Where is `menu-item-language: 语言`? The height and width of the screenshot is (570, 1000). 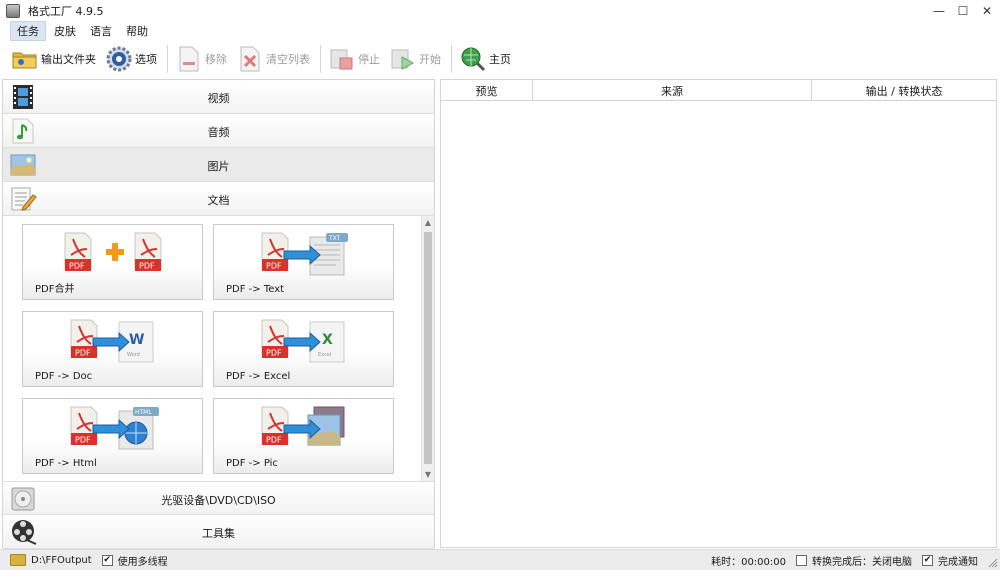
menu-item-language: 语言 is located at coordinates (101, 31).